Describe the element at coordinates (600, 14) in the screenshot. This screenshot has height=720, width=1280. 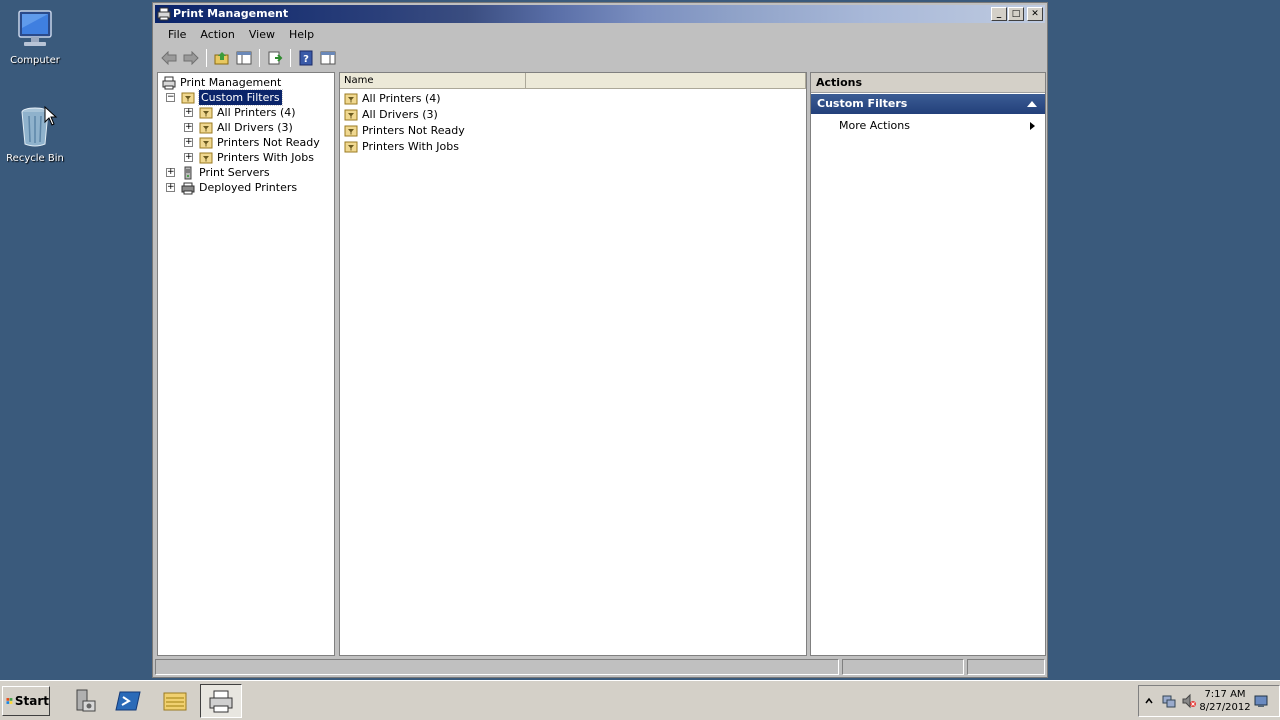
I see `title-bar: Print Management _ □ ✕` at that location.